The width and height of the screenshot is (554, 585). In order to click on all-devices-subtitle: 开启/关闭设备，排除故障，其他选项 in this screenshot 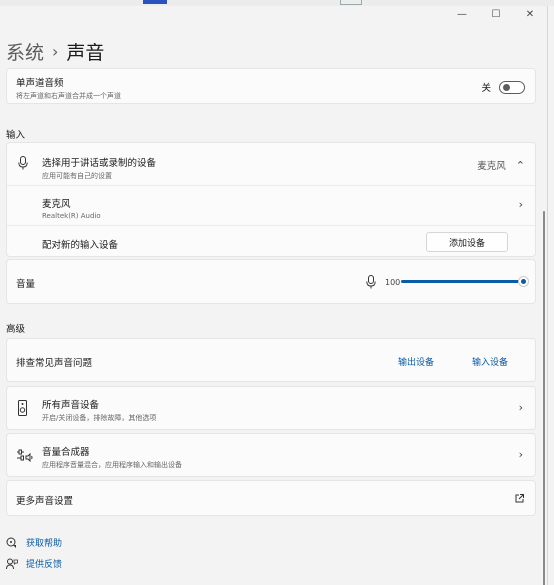, I will do `click(99, 418)`.